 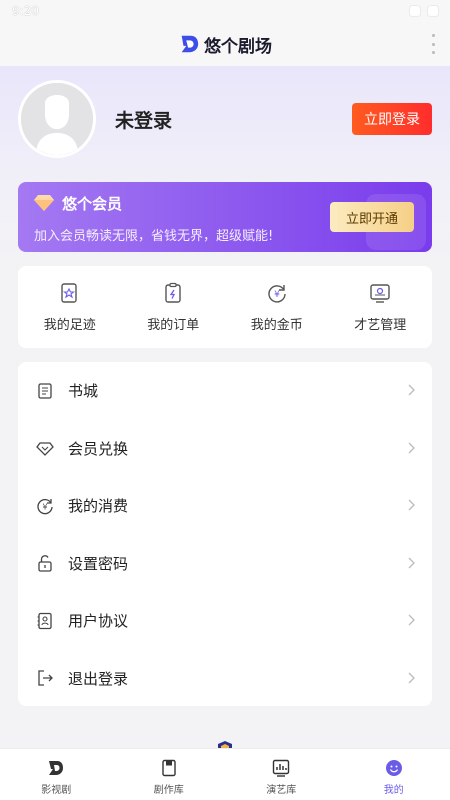 What do you see at coordinates (225, 506) in the screenshot?
I see `menu-item-consumption: ¥ 我的消费` at bounding box center [225, 506].